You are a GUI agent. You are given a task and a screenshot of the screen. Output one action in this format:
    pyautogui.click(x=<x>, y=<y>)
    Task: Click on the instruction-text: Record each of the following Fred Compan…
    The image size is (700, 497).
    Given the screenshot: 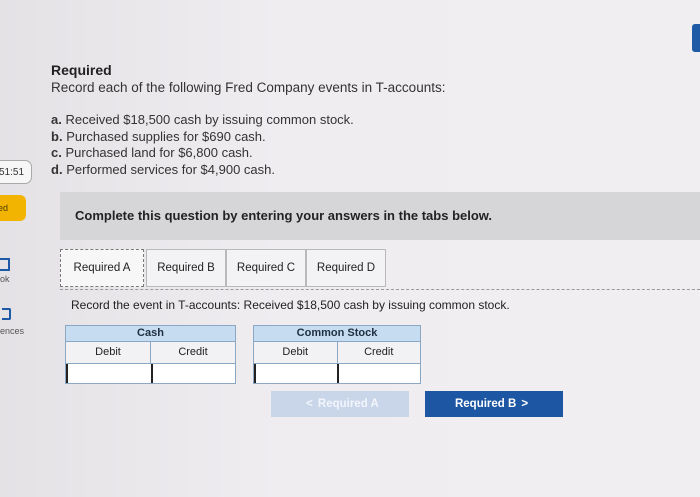 What is the action you would take?
    pyautogui.click(x=248, y=87)
    